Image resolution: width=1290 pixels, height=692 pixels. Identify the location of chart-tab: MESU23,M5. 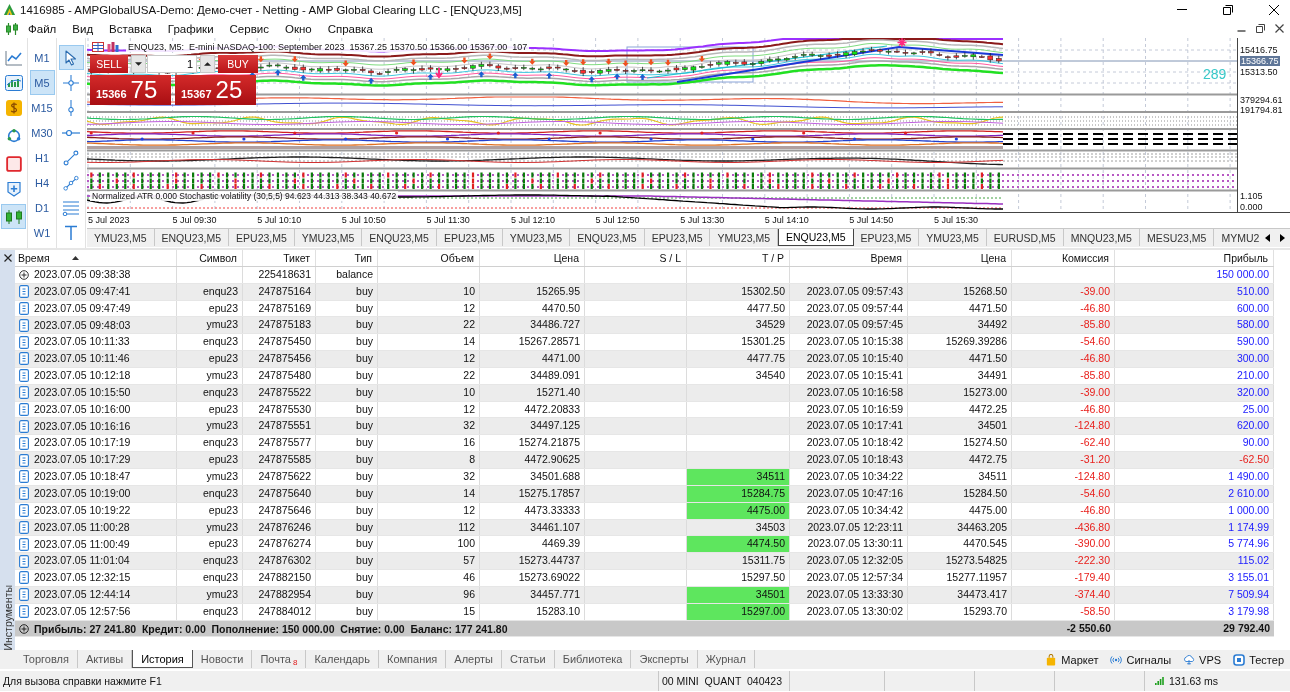
(1177, 237).